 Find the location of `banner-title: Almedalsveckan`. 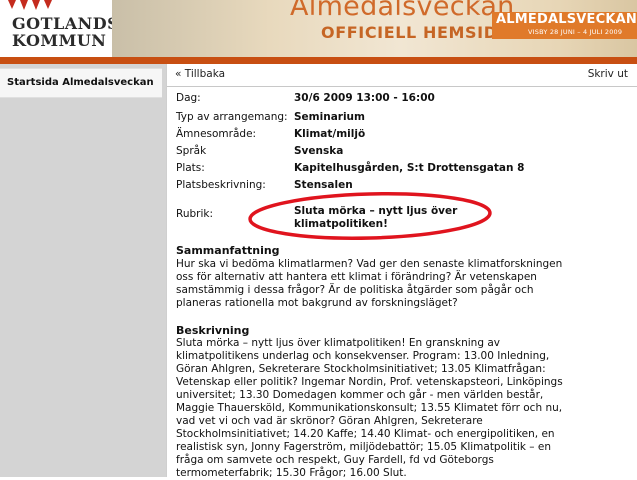

banner-title: Almedalsveckan is located at coordinates (402, 11).